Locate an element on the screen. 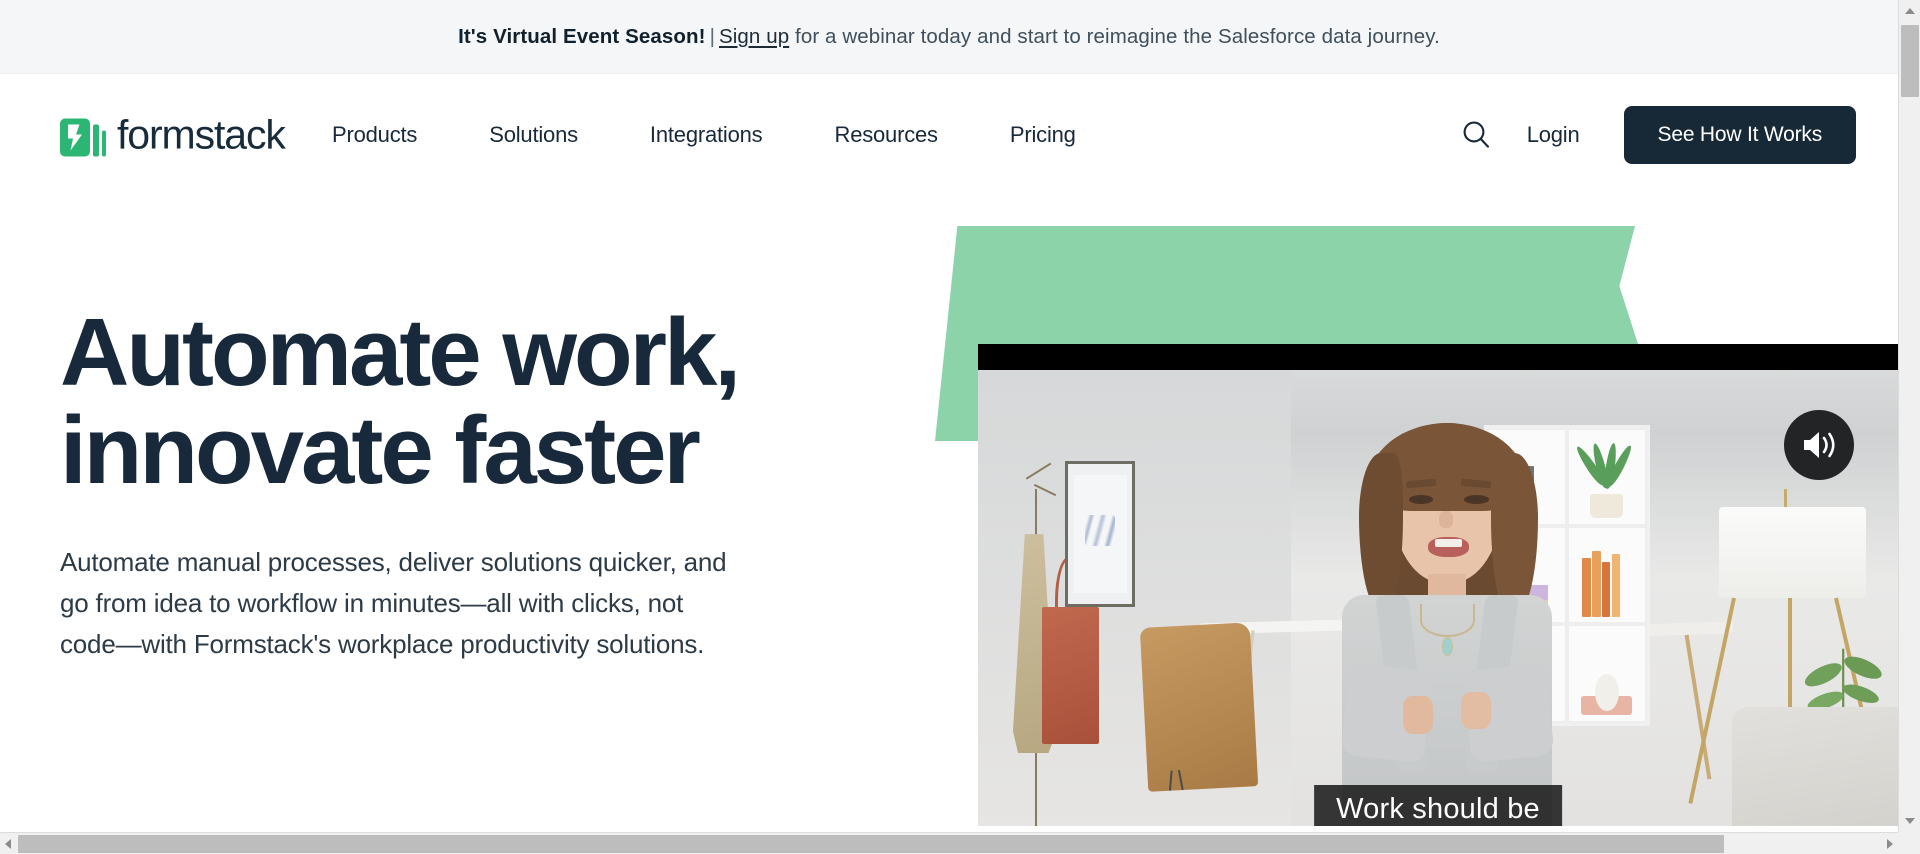 The height and width of the screenshot is (854, 1920). hero-title: Automate work, innovate faster is located at coordinates (500, 402).